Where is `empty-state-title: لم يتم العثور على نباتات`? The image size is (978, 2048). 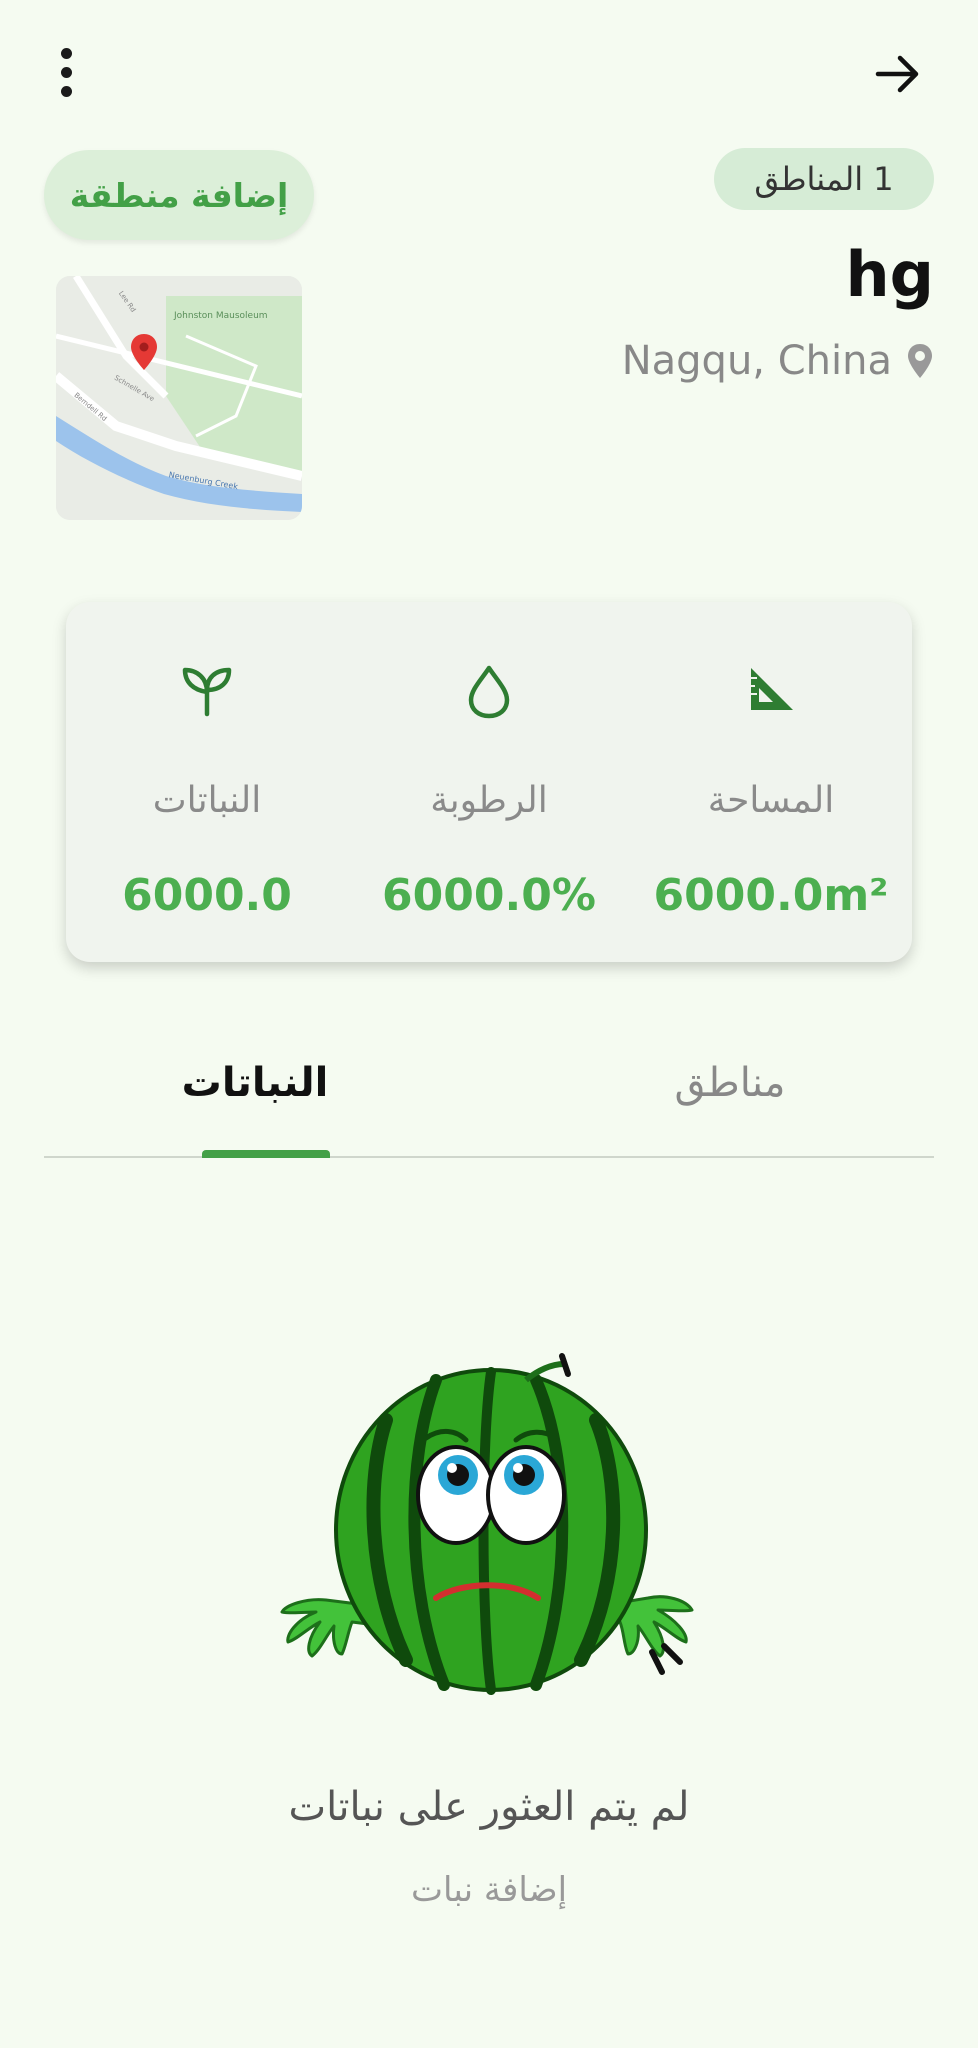 empty-state-title: لم يتم العثور على نباتات is located at coordinates (489, 1807).